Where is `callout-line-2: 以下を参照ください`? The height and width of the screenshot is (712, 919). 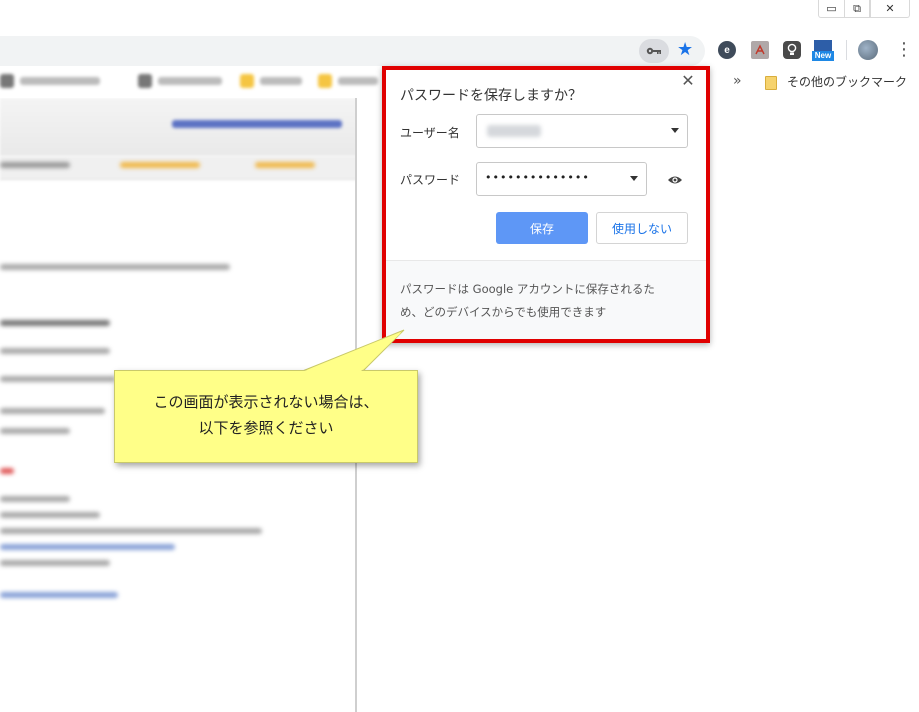 callout-line-2: 以下を参照ください is located at coordinates (266, 428).